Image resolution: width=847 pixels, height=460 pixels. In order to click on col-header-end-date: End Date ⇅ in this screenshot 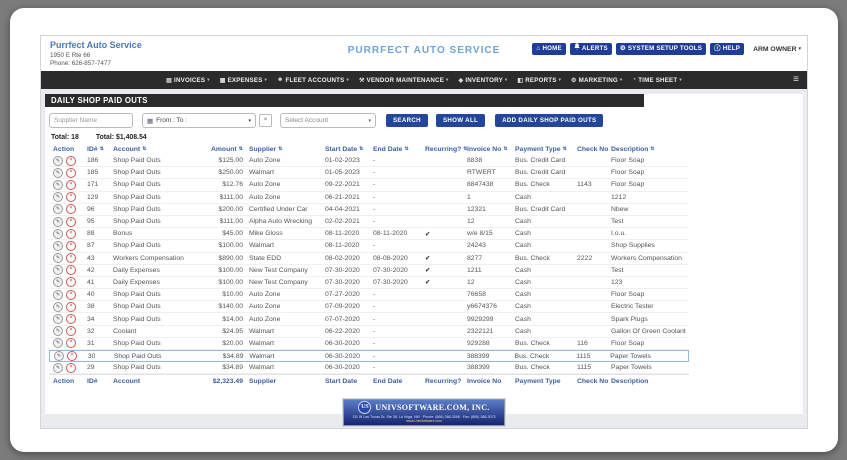, I will do `click(397, 149)`.